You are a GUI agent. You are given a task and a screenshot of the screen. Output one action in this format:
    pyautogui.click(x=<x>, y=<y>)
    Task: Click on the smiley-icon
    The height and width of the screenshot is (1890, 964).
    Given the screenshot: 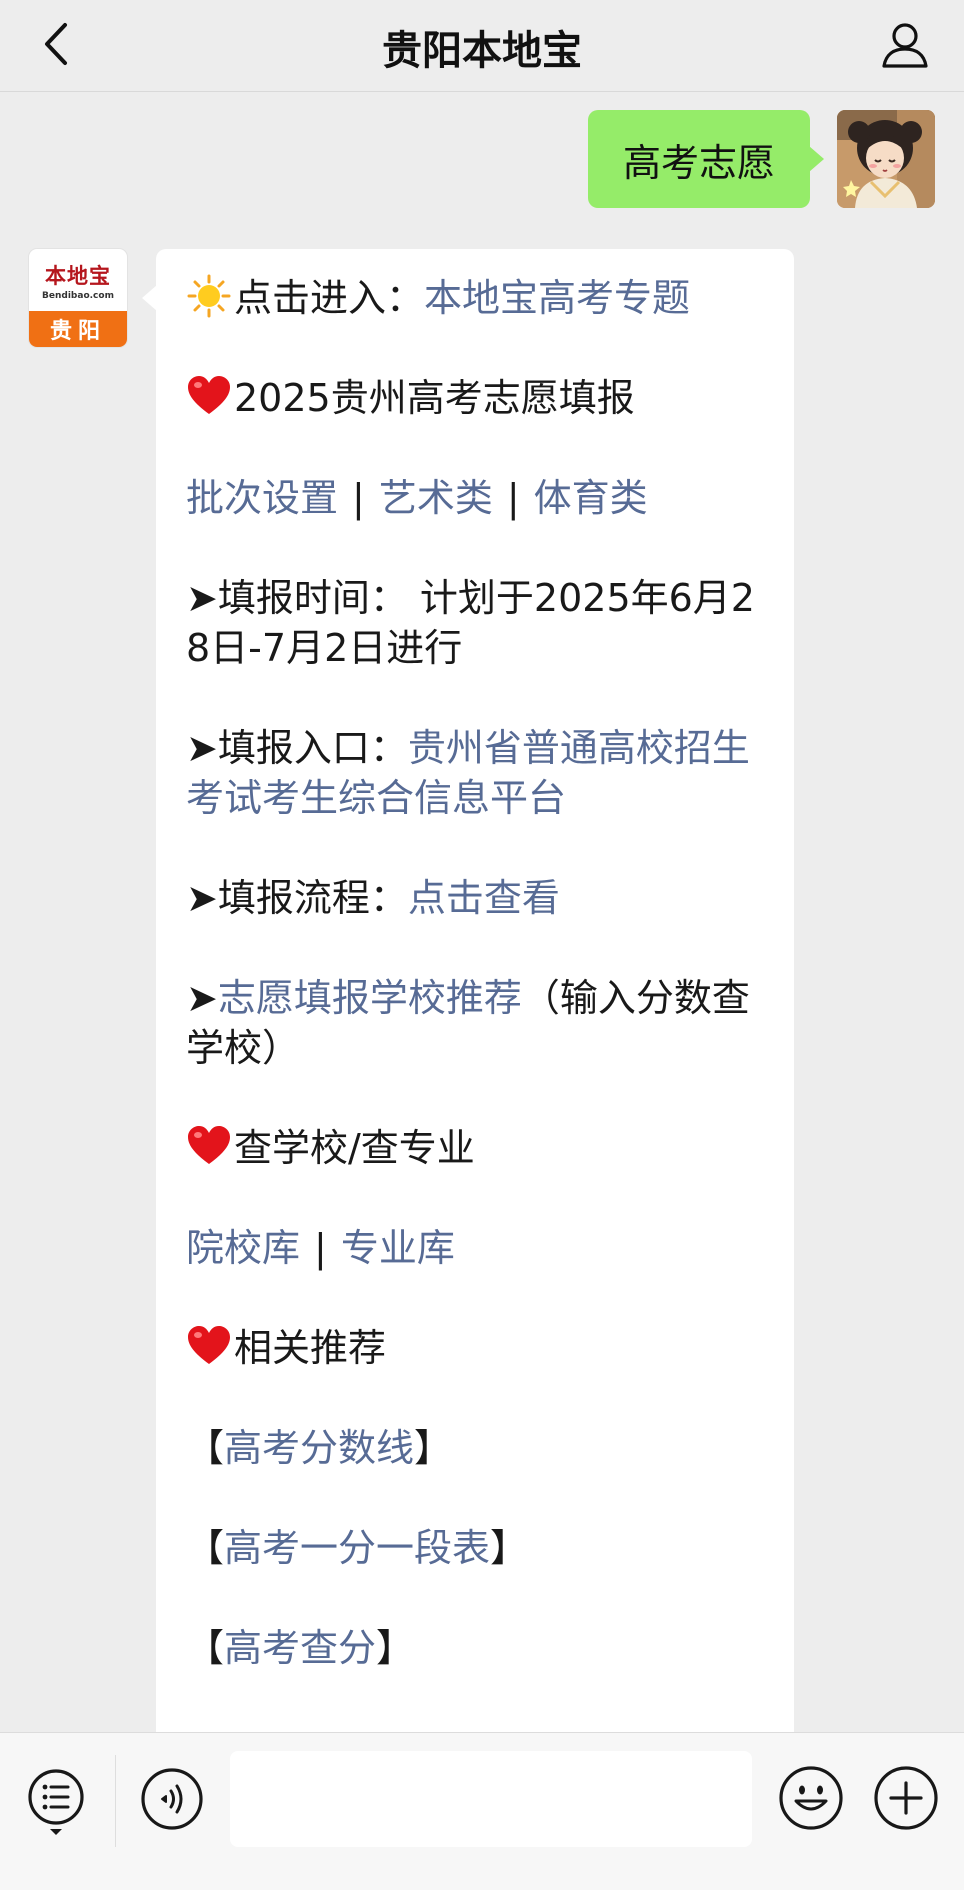 What is the action you would take?
    pyautogui.click(x=811, y=1798)
    